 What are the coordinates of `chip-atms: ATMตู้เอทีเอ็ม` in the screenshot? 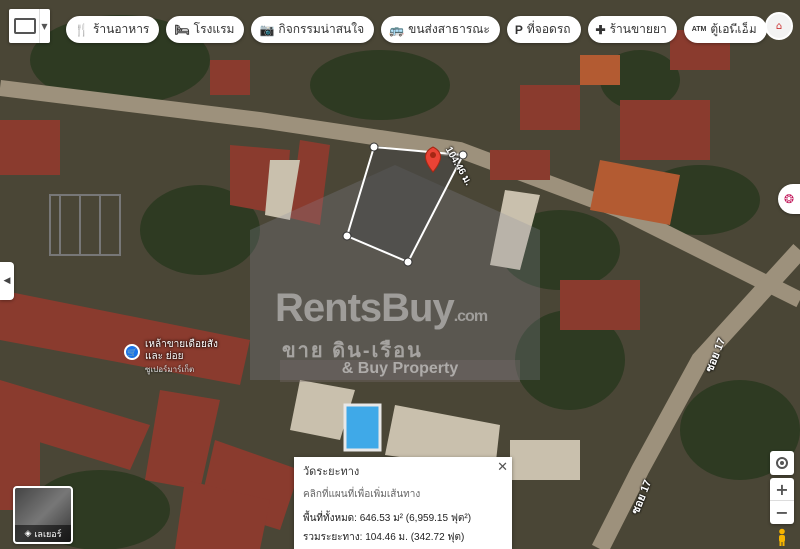 It's located at (725, 29).